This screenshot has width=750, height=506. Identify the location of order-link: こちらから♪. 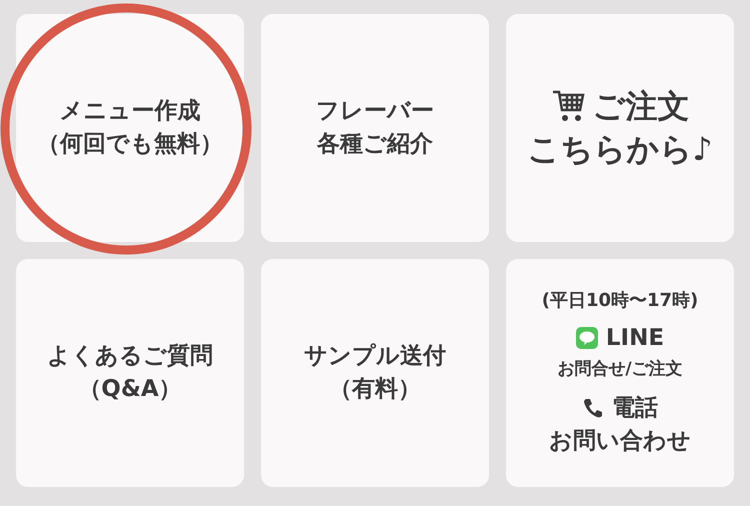
(620, 150).